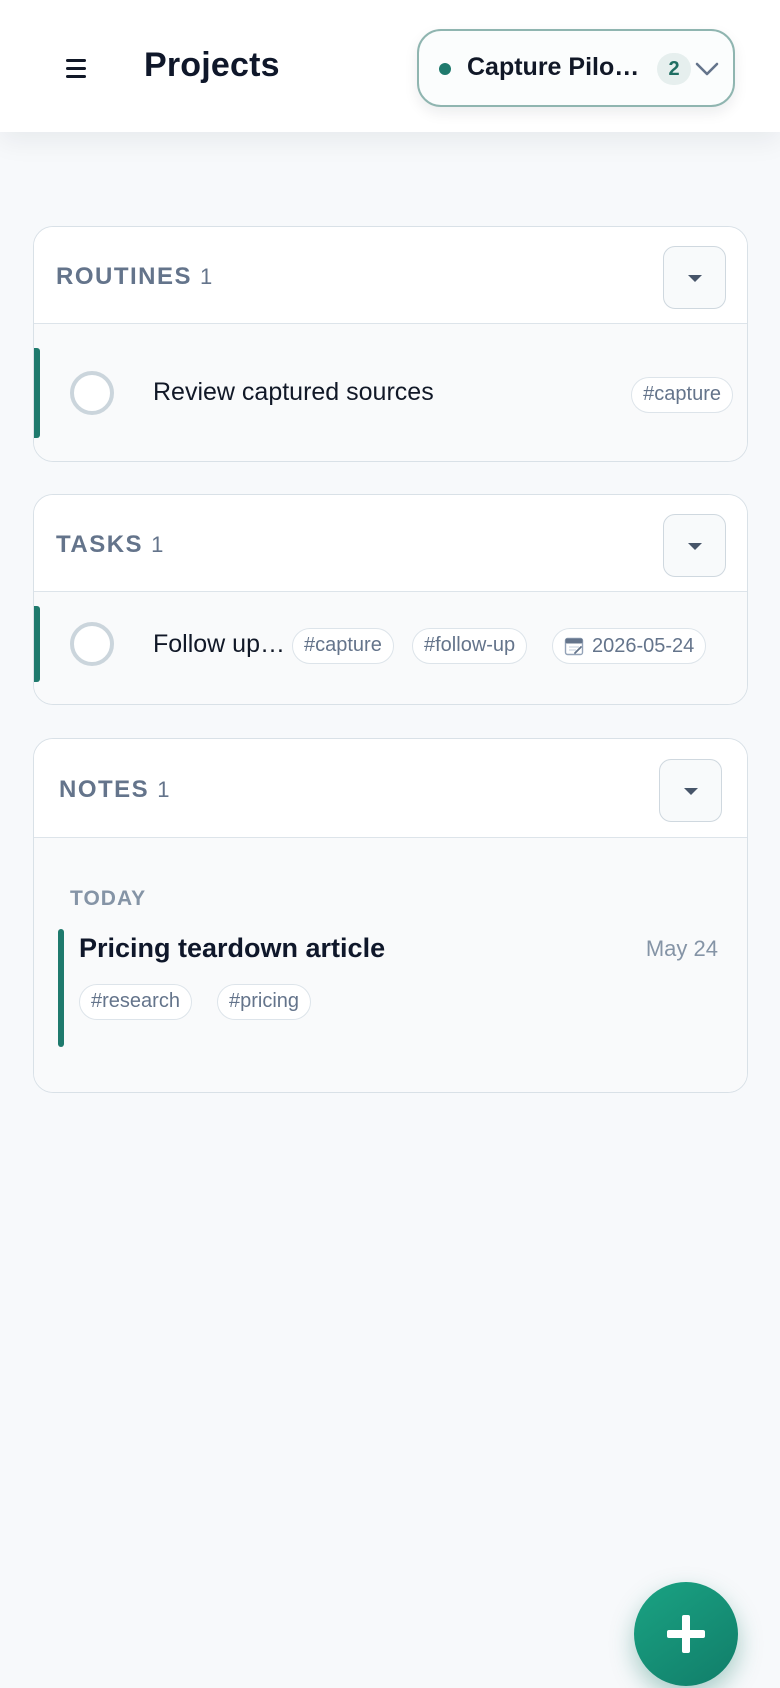  What do you see at coordinates (264, 1002) in the screenshot?
I see `tag-chip: #pricing` at bounding box center [264, 1002].